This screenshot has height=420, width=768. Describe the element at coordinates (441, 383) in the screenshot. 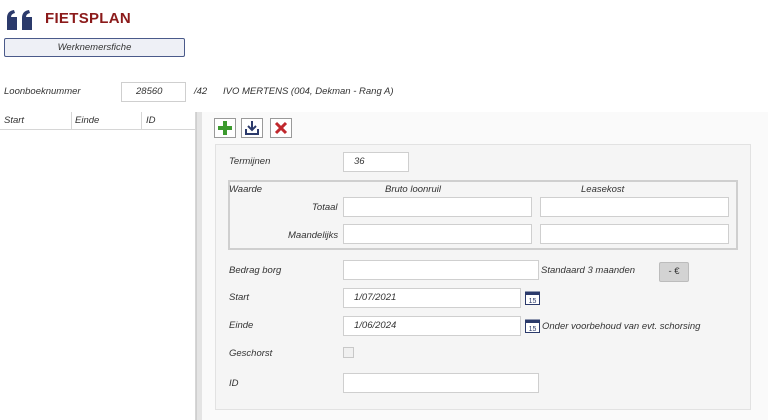

I see `id-input` at that location.